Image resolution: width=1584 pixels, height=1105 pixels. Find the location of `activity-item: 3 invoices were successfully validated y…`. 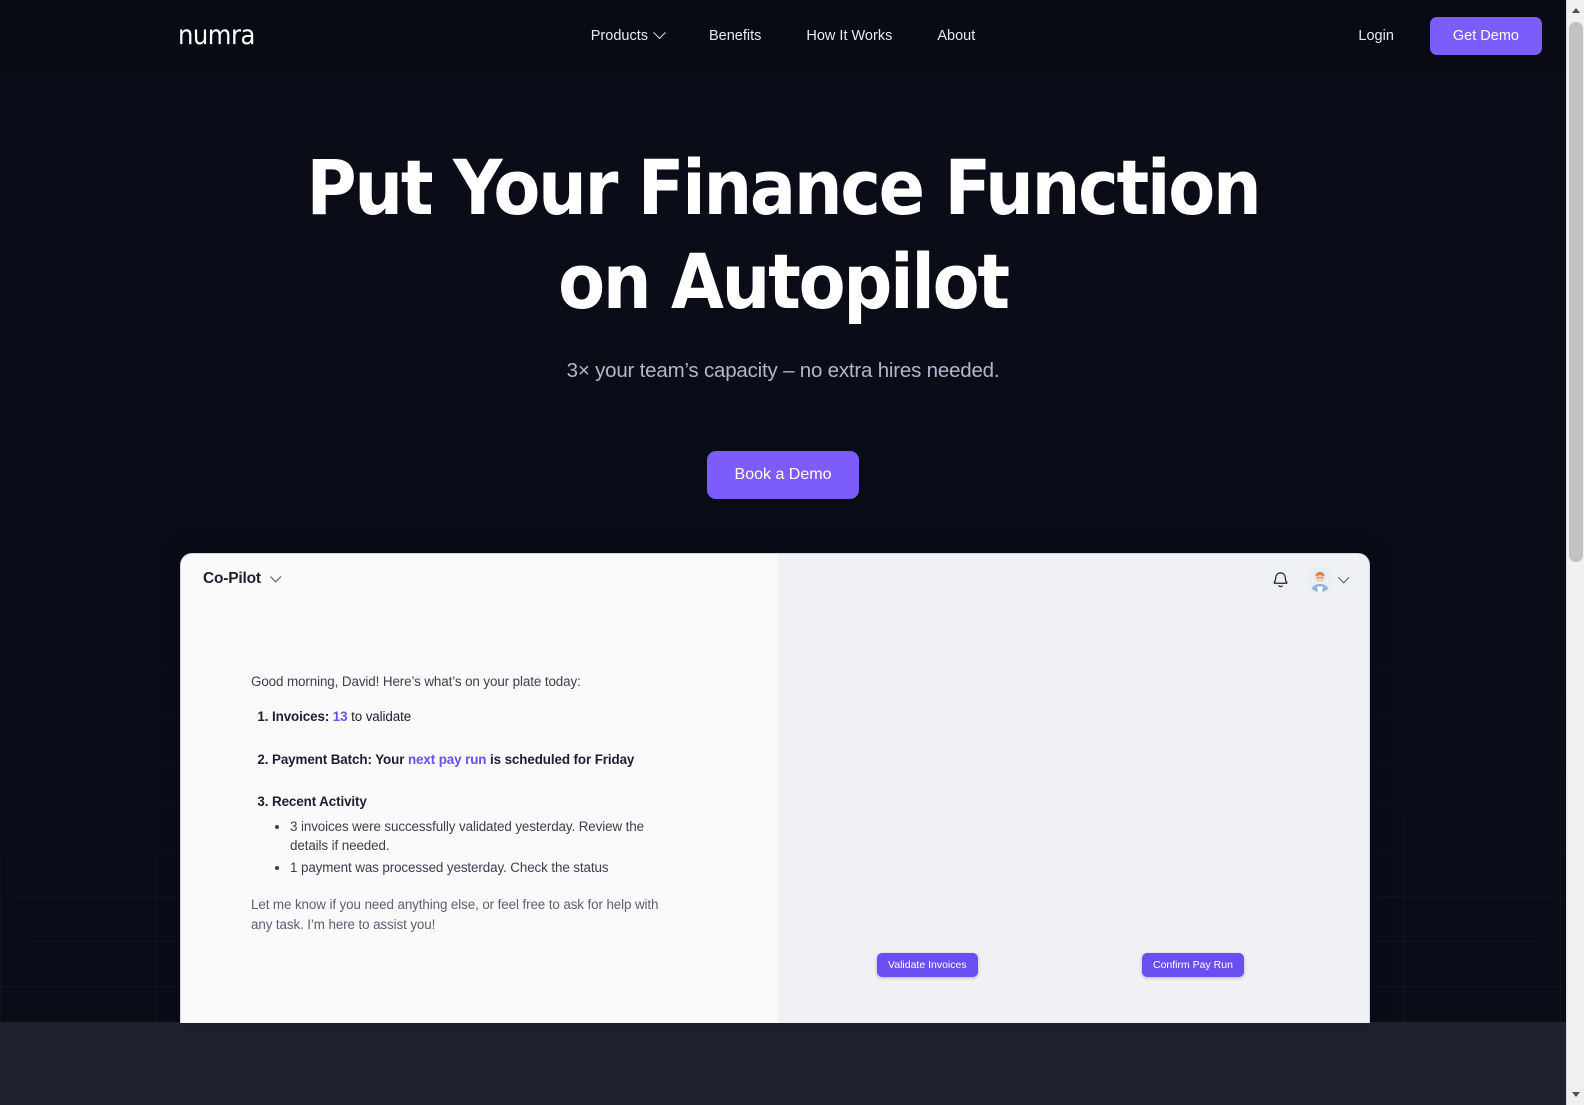

activity-item: 3 invoices were successfully validated y… is located at coordinates (485, 836).